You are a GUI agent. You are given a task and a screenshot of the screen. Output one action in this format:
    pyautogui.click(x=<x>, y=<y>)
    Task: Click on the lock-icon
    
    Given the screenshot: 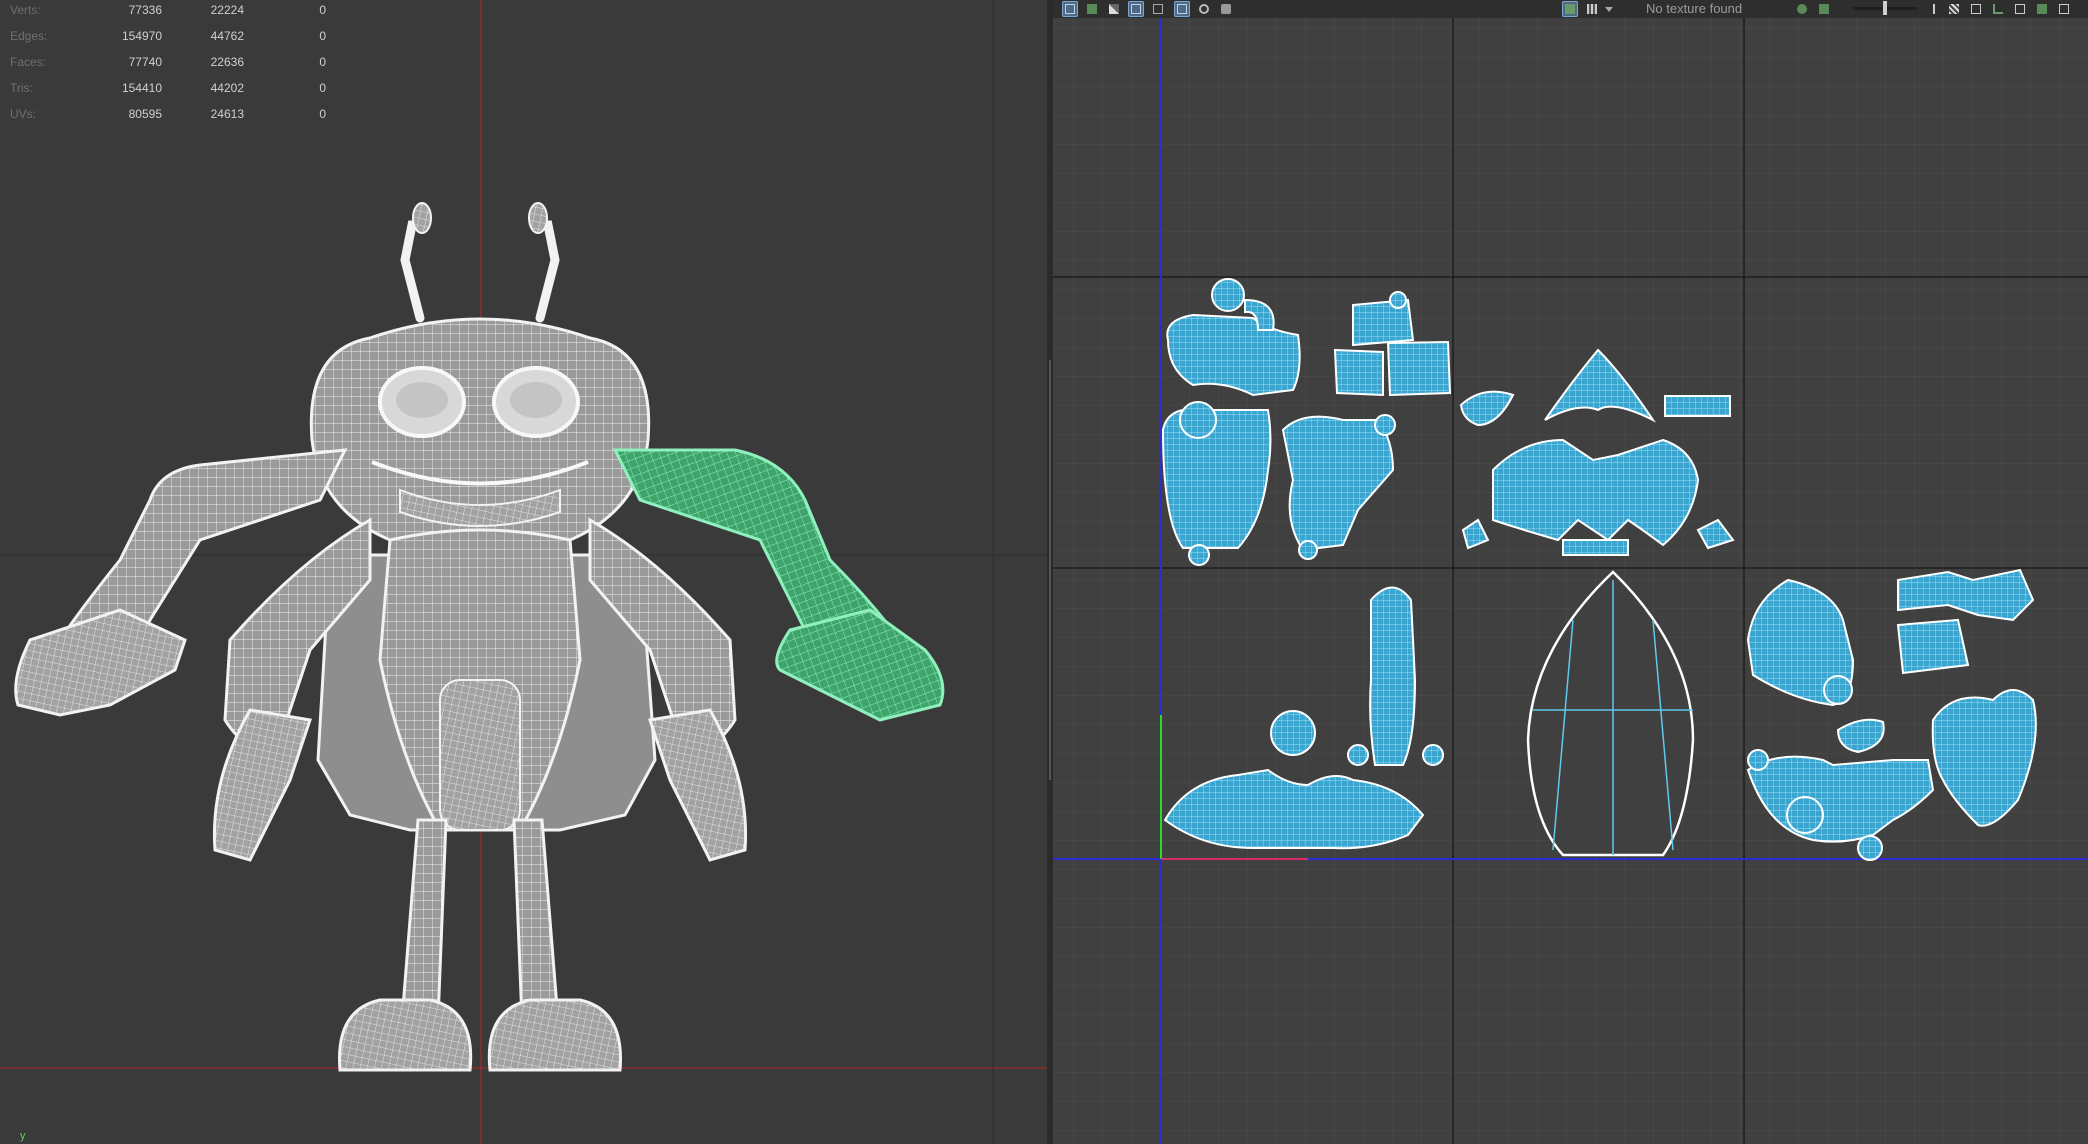 What is the action you would take?
    pyautogui.click(x=1934, y=9)
    